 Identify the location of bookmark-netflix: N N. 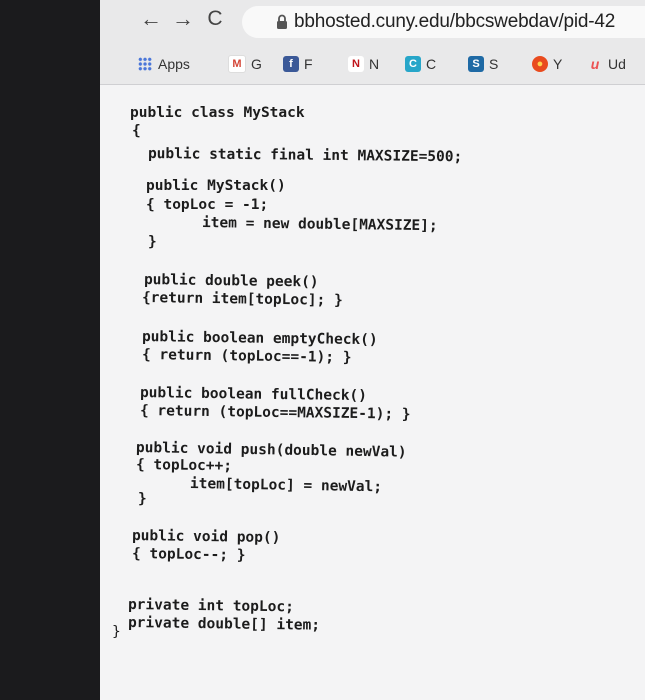
(363, 64).